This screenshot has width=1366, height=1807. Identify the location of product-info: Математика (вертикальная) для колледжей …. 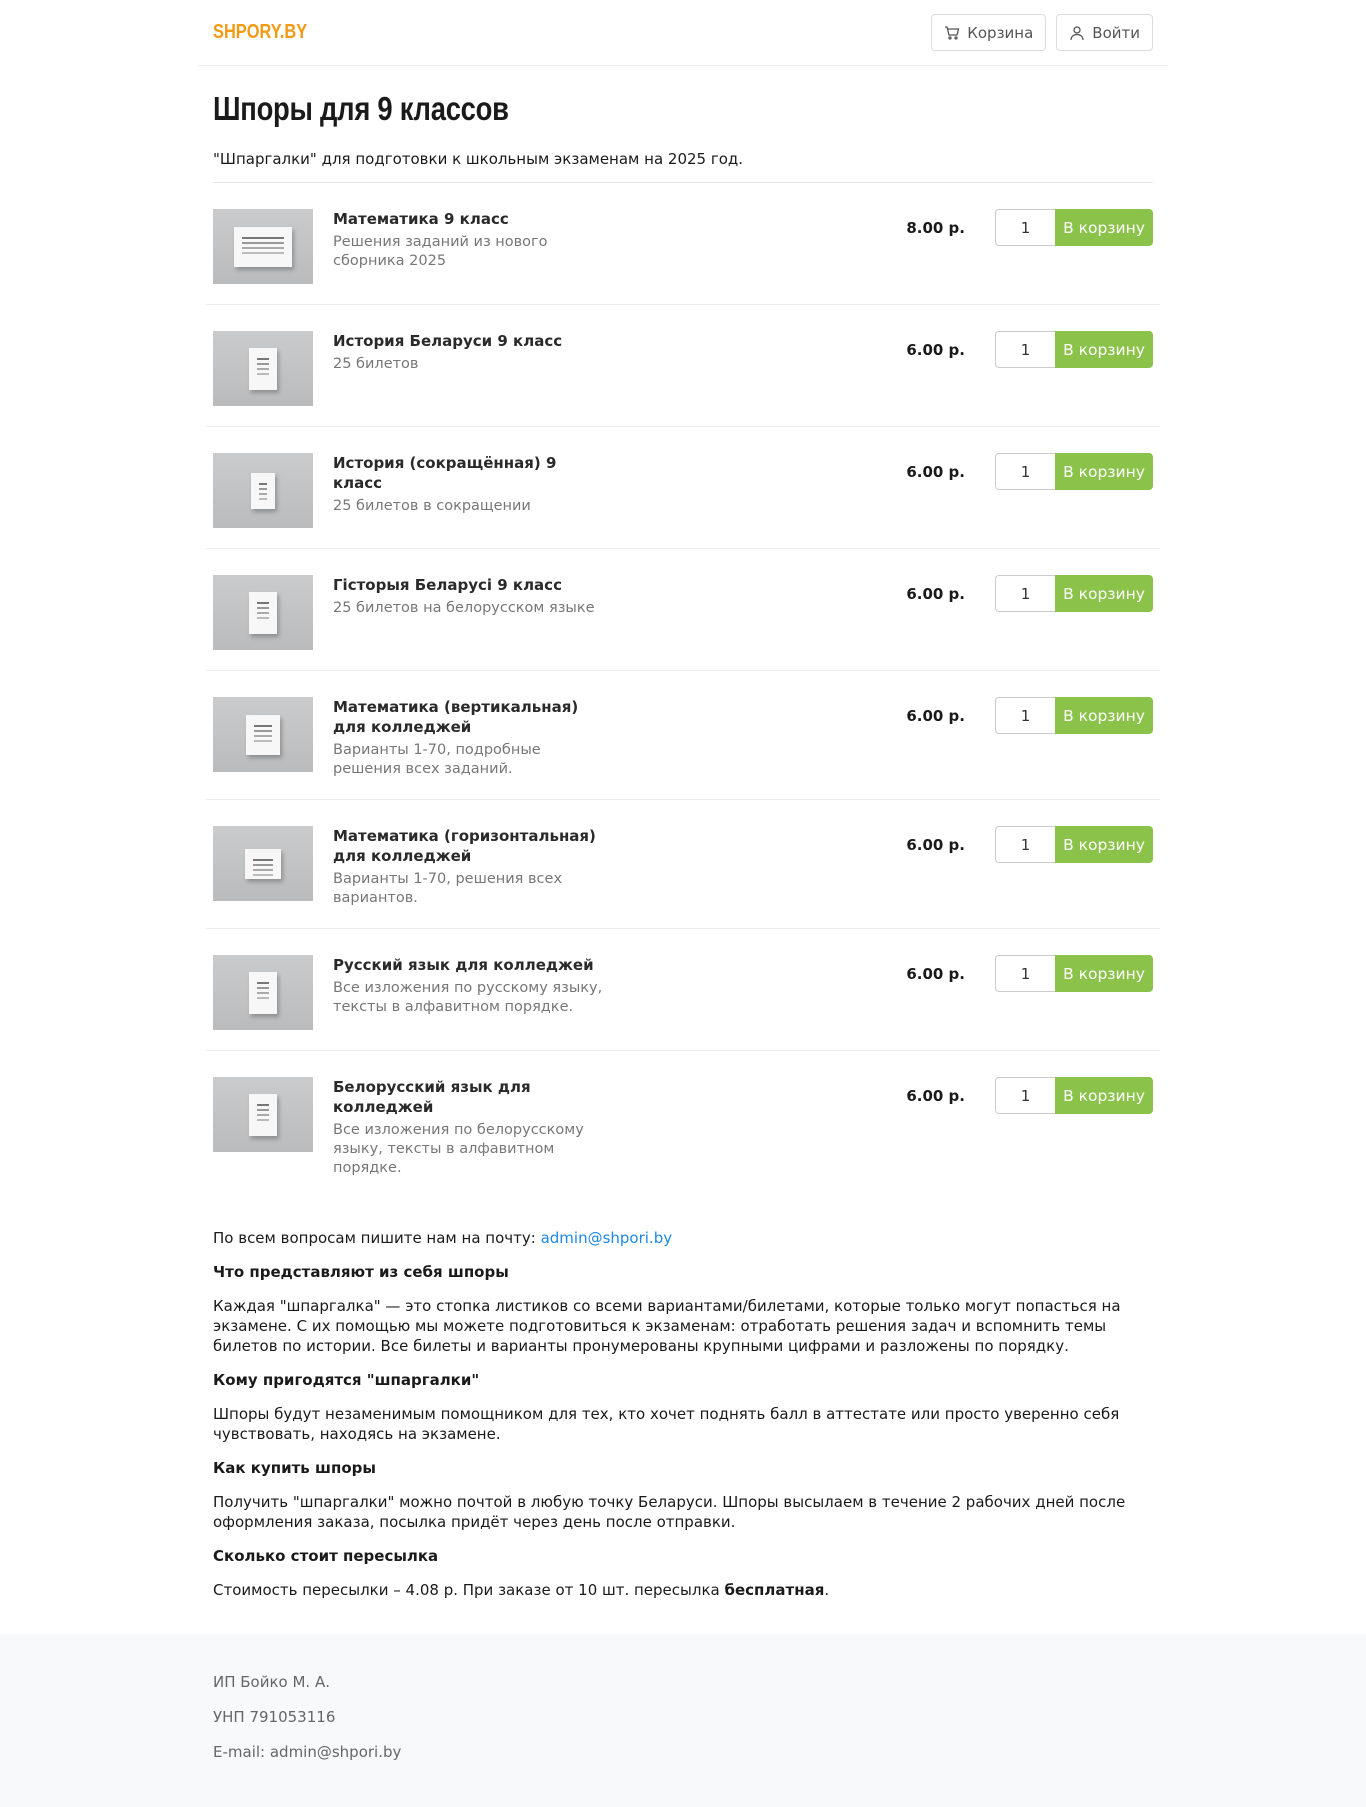
(468, 738).